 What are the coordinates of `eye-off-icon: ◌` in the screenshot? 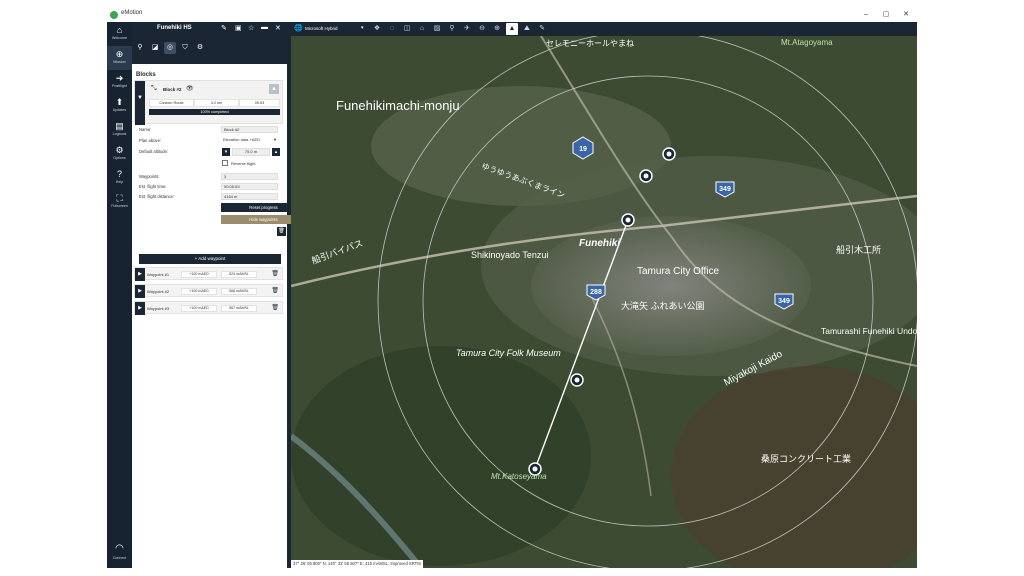 It's located at (392, 29).